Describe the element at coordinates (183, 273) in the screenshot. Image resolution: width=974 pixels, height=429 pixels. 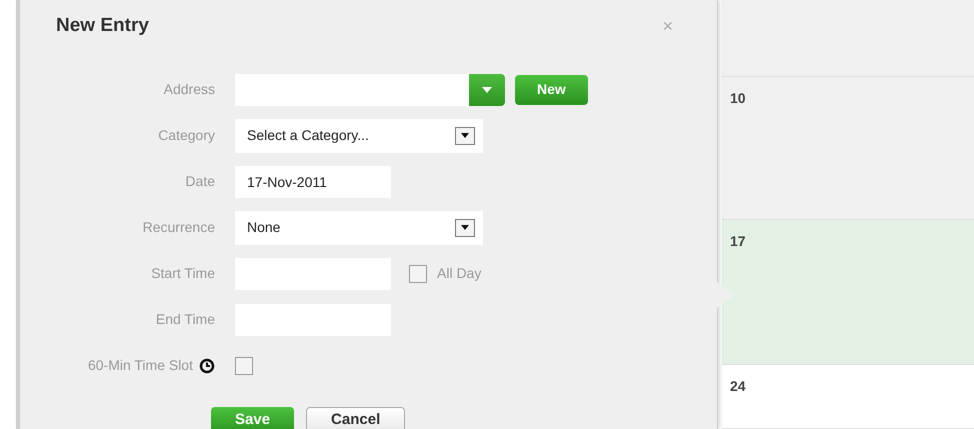
I see `field-label: Start Time` at that location.